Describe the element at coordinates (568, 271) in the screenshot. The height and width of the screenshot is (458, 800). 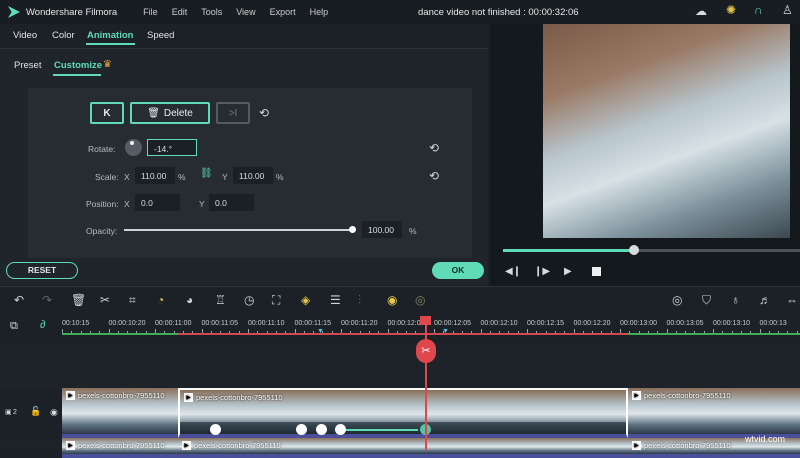
I see `play-icon: ▶` at that location.